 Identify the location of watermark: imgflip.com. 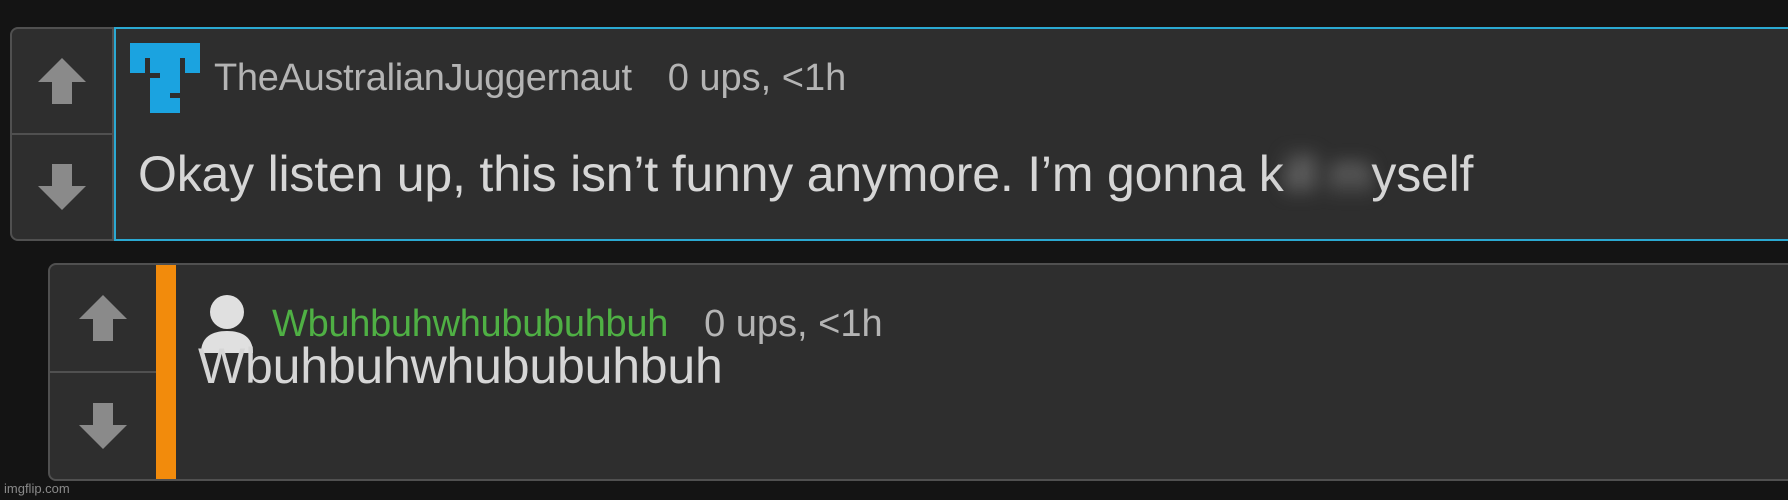
(37, 488).